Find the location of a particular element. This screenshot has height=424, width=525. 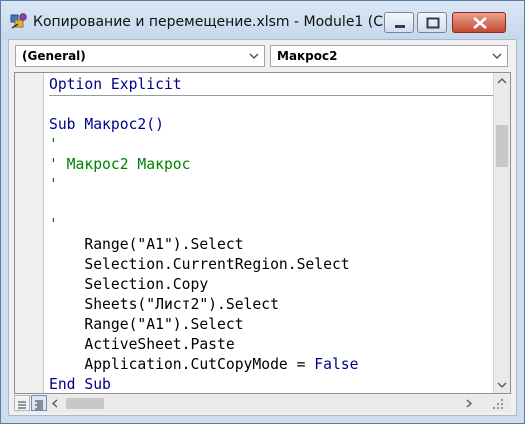

procedure-separator is located at coordinates (272, 95).